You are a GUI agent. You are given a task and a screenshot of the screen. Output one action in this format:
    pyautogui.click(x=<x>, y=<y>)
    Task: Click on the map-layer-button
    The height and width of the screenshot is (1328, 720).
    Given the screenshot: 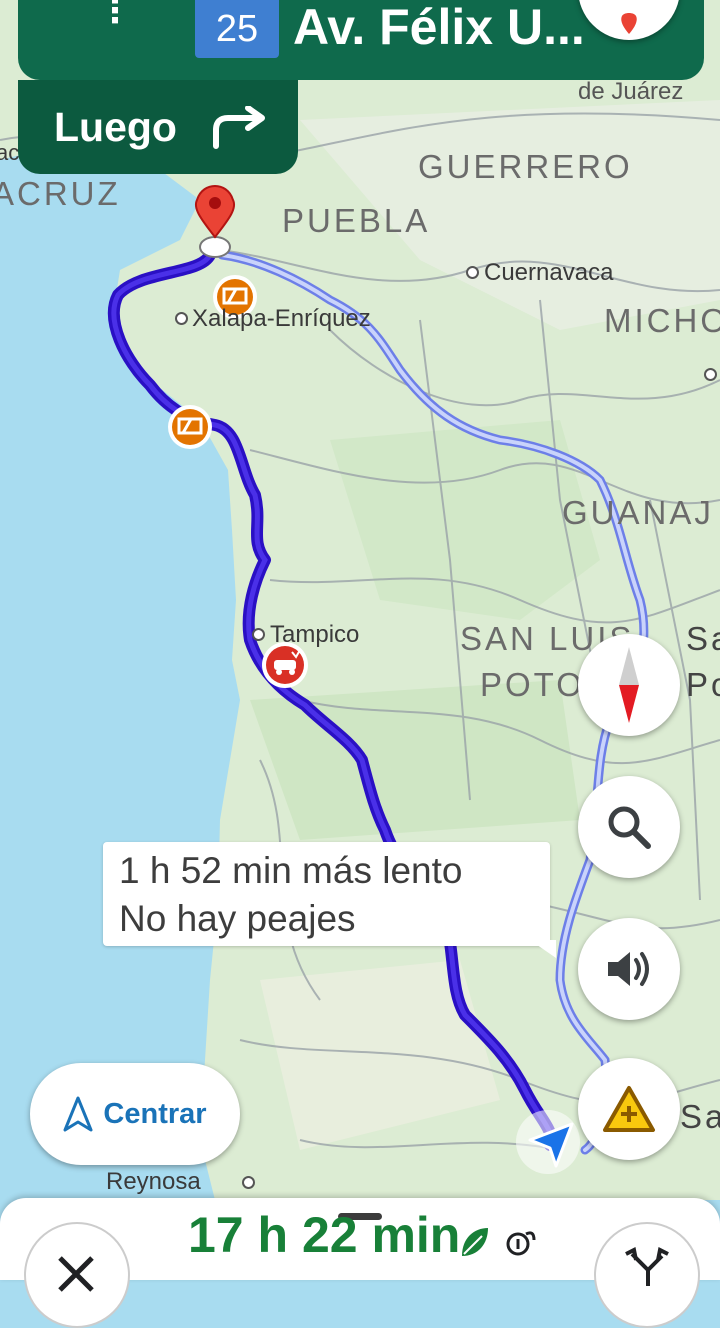 What is the action you would take?
    pyautogui.click(x=629, y=20)
    